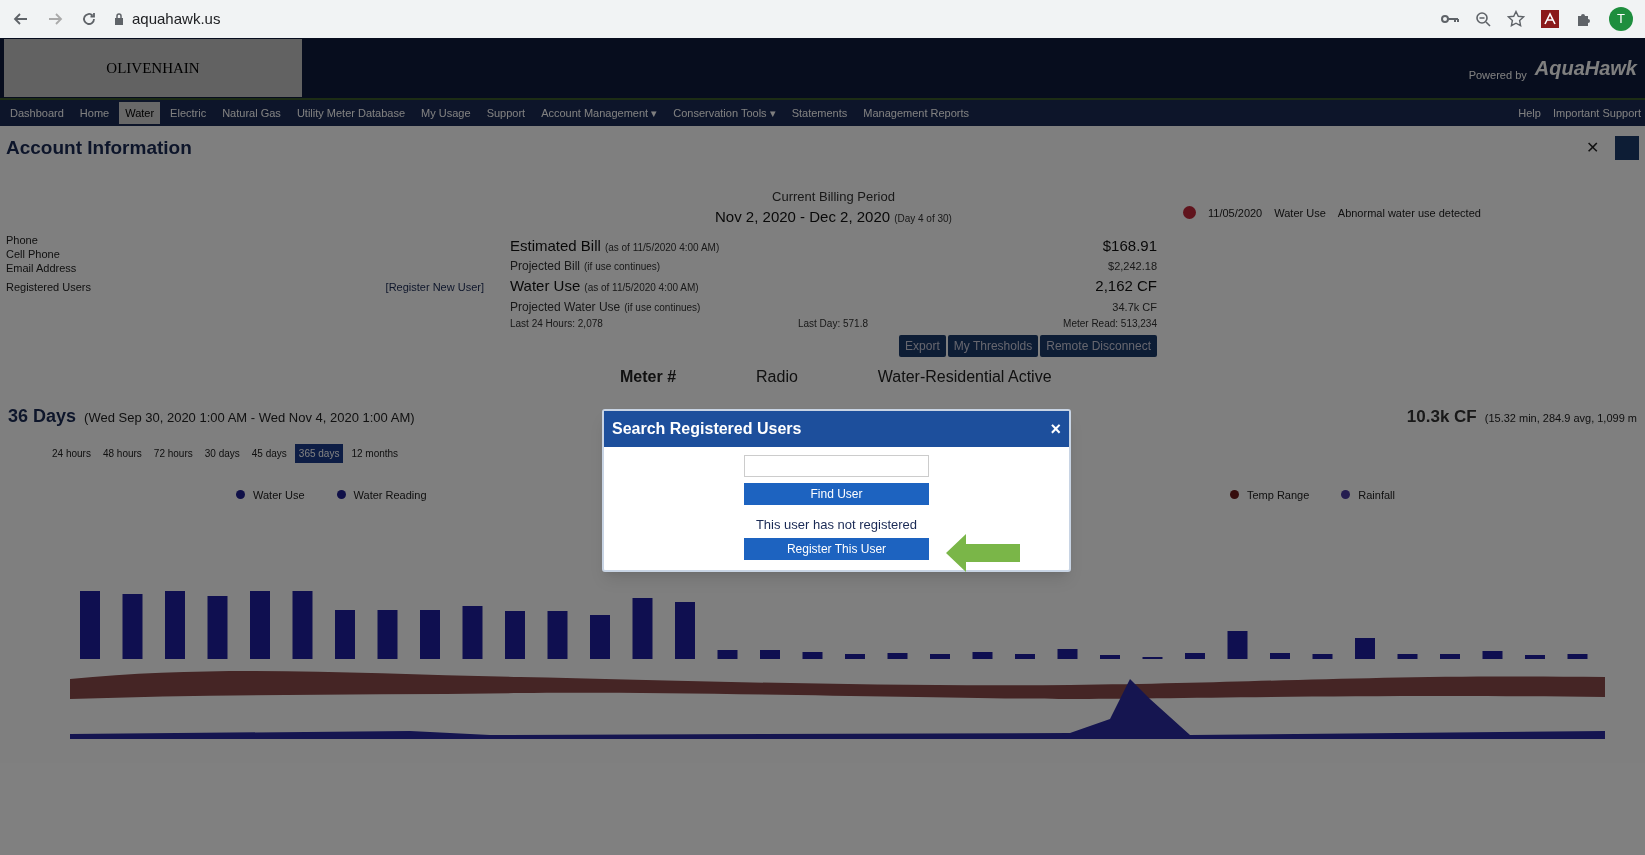  Describe the element at coordinates (1098, 345) in the screenshot. I see `action-button: Remote Disconnect` at that location.